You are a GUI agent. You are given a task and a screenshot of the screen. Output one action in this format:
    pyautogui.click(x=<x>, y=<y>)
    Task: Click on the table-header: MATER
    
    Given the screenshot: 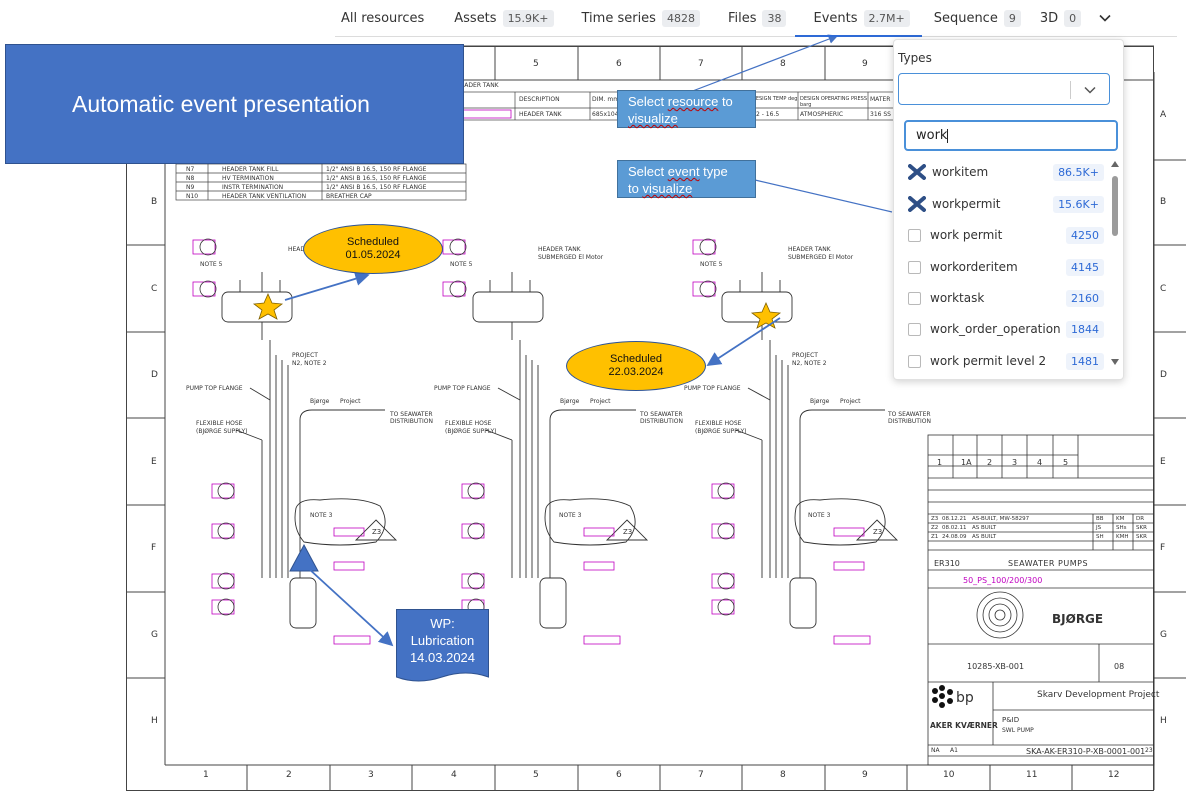 What is the action you would take?
    pyautogui.click(x=880, y=99)
    